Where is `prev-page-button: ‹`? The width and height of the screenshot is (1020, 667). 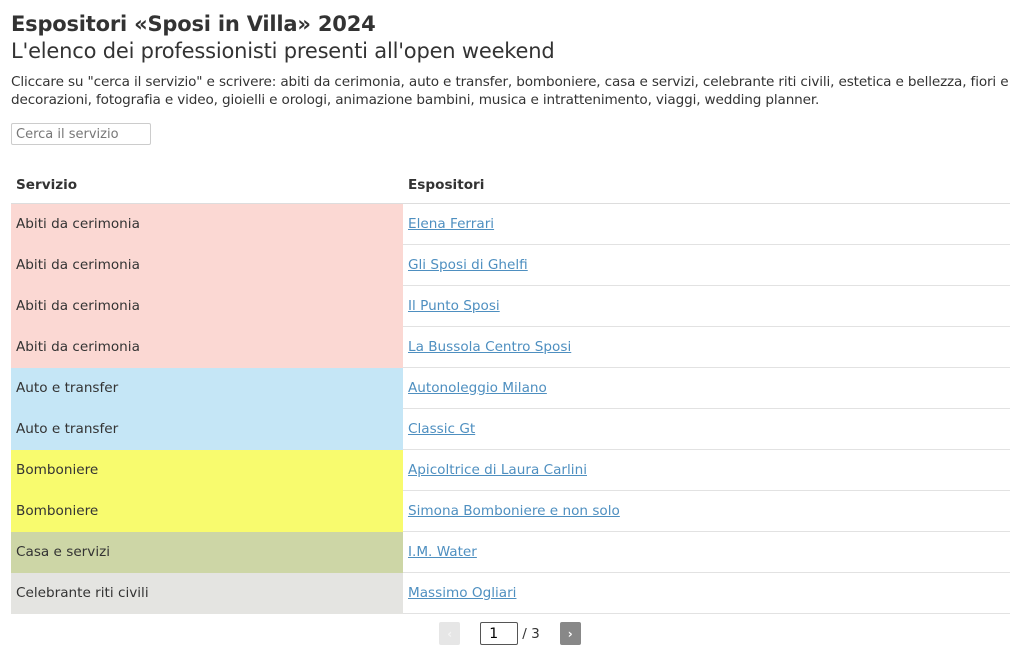
prev-page-button: ‹ is located at coordinates (450, 633).